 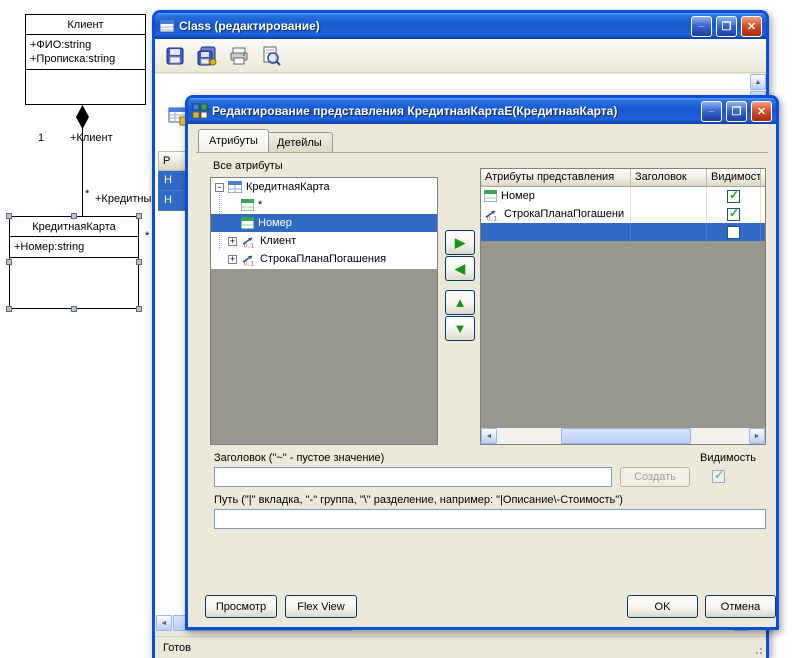 What do you see at coordinates (460, 242) in the screenshot?
I see `move-right-button: ▶` at bounding box center [460, 242].